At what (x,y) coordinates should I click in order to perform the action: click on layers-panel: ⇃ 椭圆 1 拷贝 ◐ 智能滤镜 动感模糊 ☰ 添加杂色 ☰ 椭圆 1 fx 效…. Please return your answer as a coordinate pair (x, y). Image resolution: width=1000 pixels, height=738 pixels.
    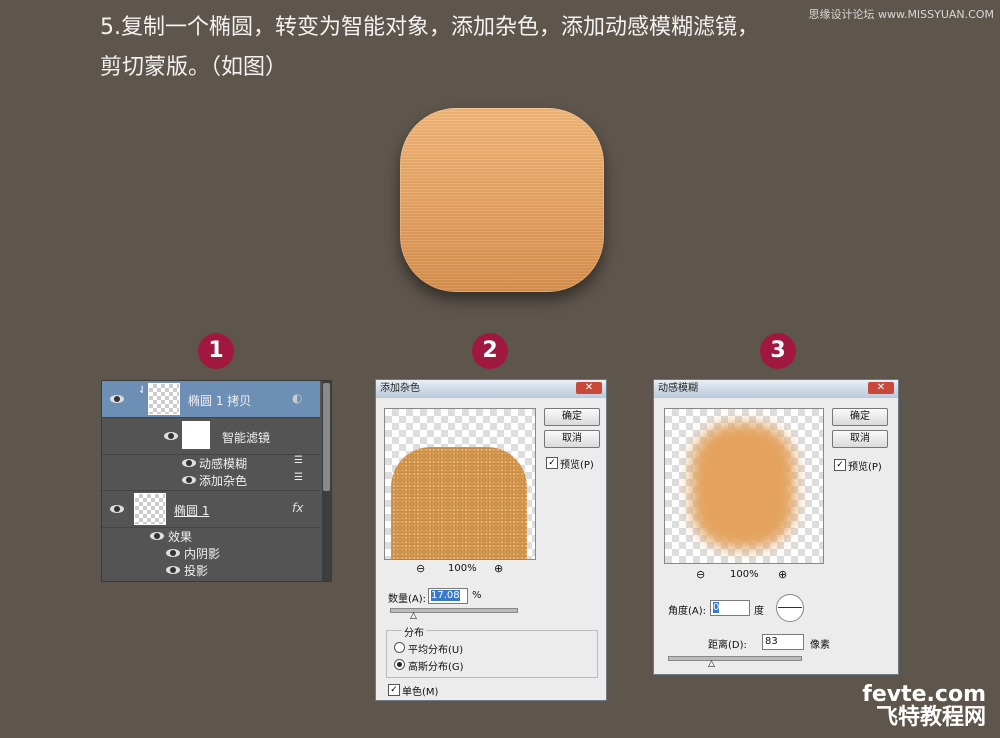
    Looking at the image, I should click on (216, 481).